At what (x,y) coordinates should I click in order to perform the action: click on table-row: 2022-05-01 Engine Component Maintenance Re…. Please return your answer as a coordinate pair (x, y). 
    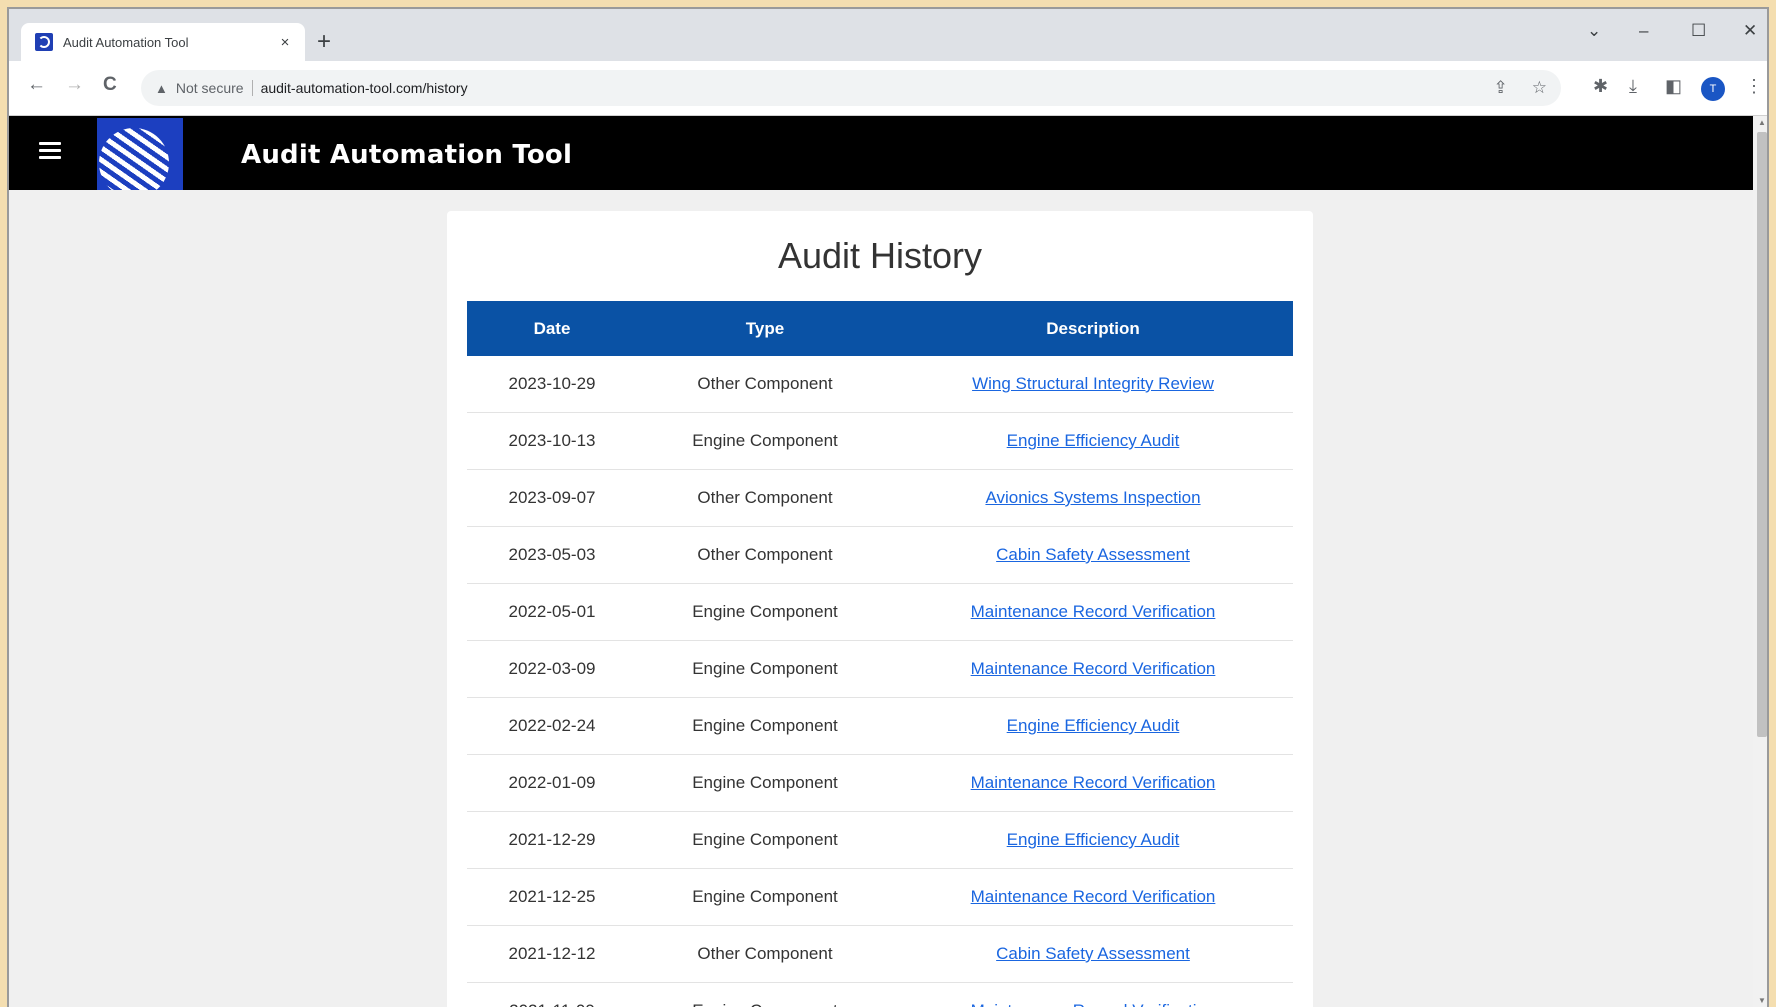
    Looking at the image, I should click on (880, 612).